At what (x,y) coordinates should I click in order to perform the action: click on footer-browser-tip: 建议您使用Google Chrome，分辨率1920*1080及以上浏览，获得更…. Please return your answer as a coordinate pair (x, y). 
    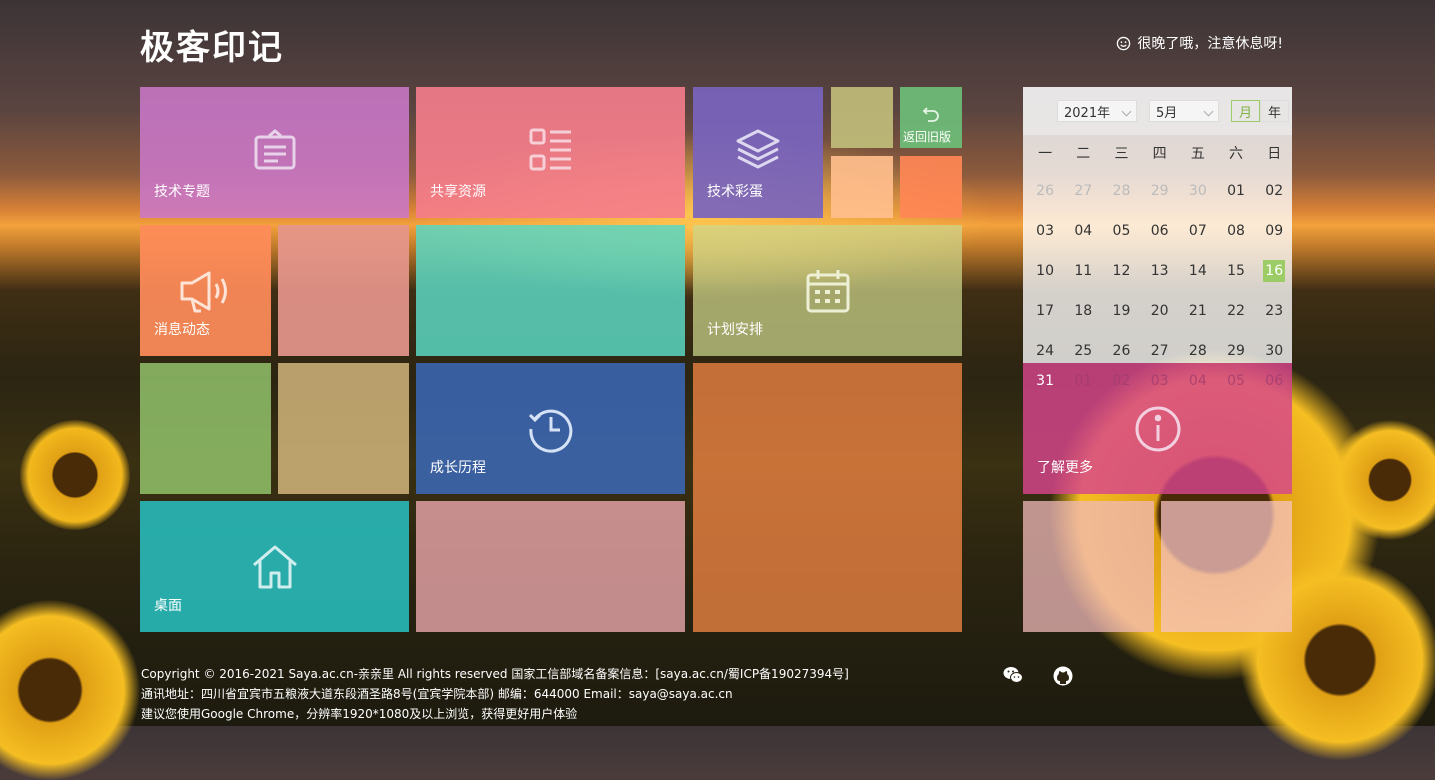
    Looking at the image, I should click on (359, 714).